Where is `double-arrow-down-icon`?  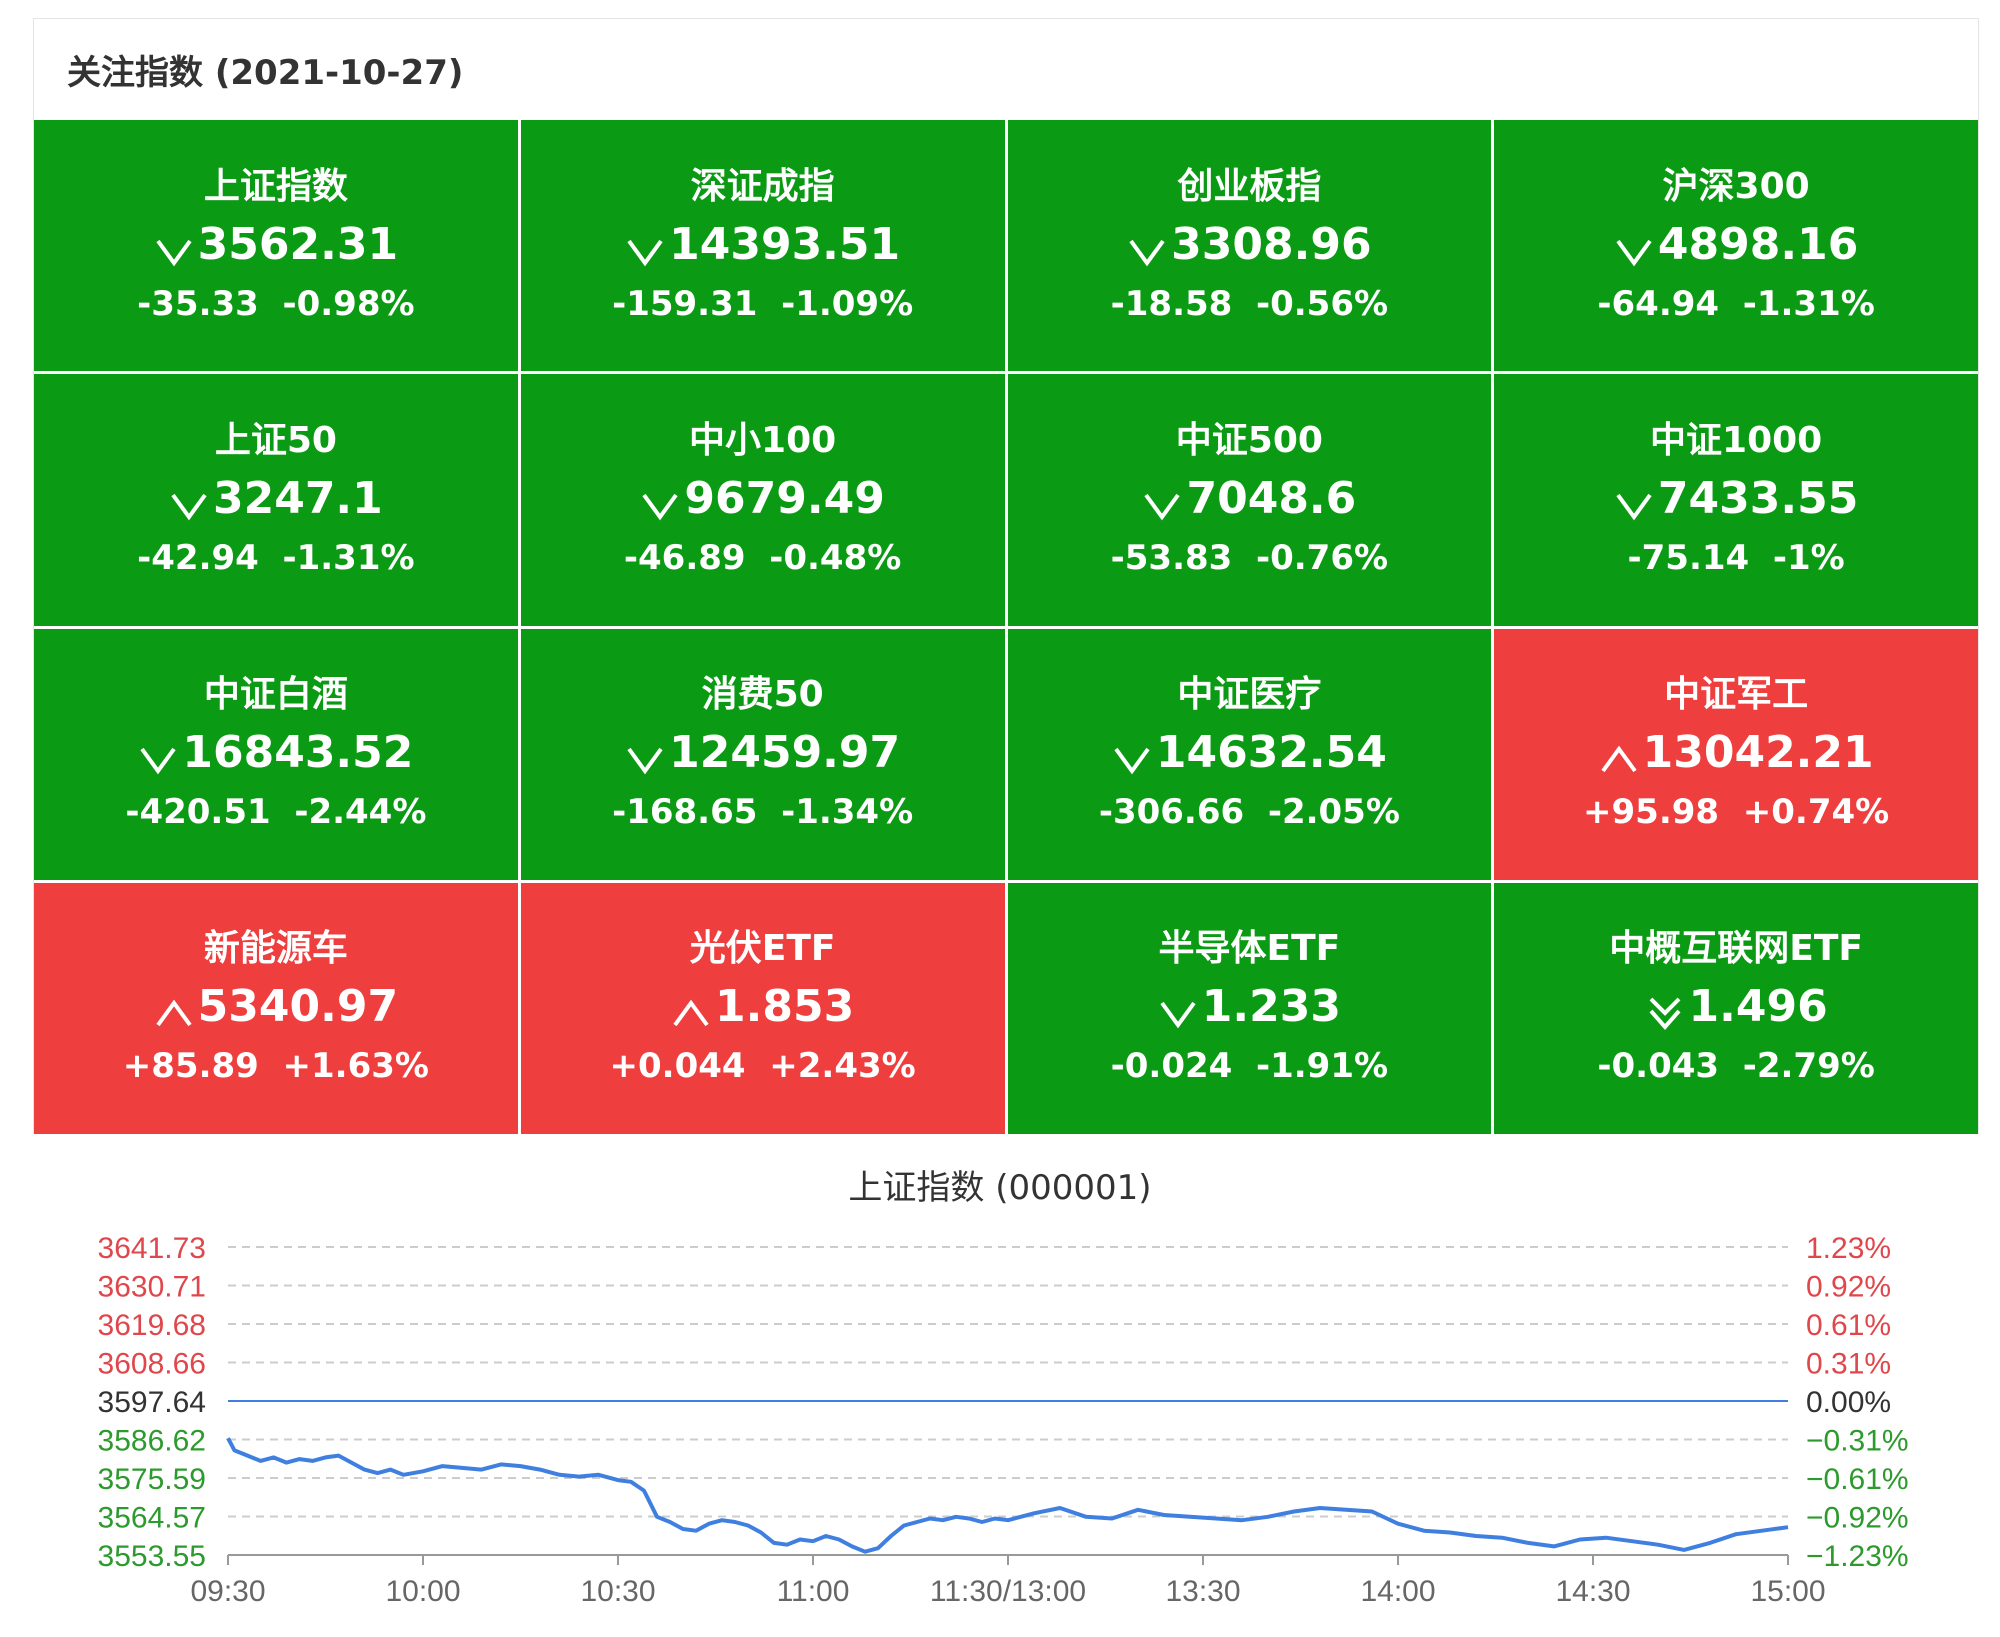
double-arrow-down-icon is located at coordinates (1665, 1009).